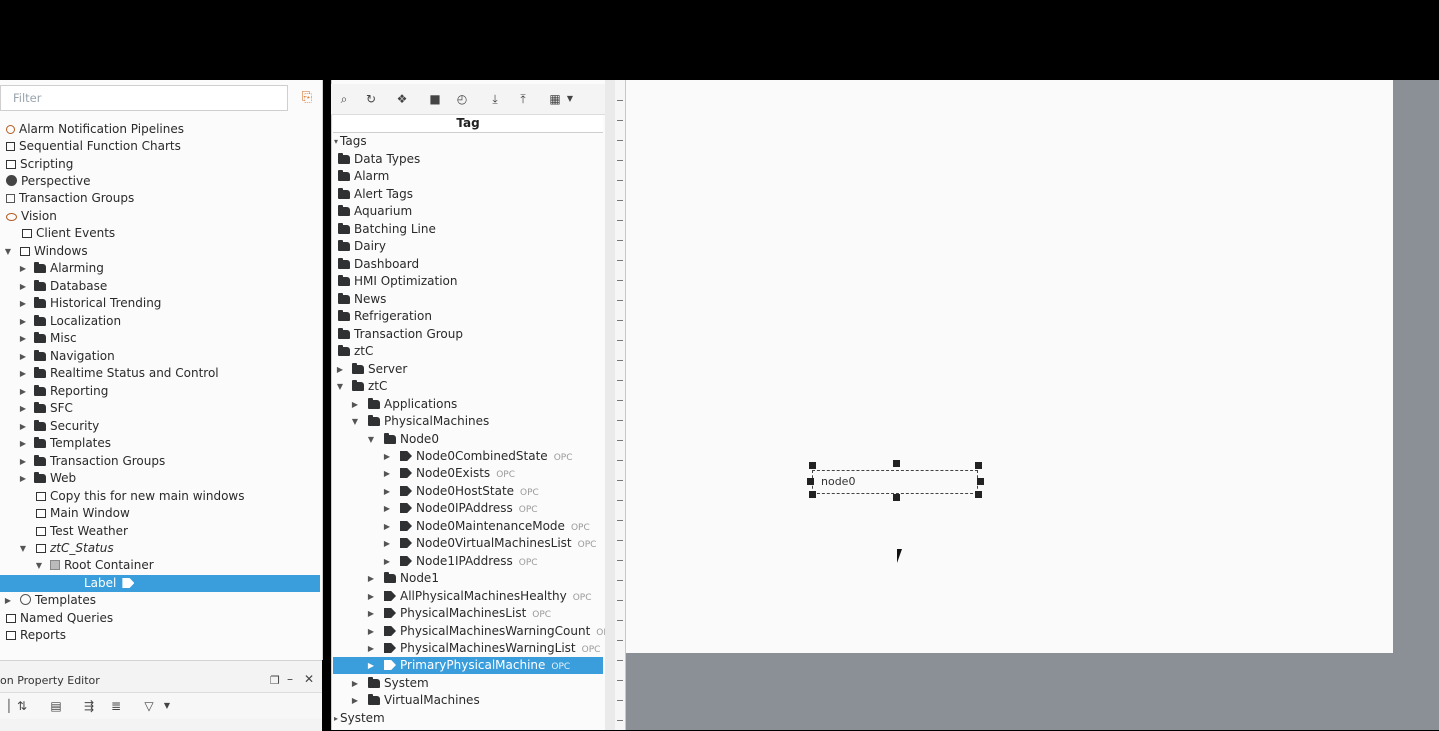  Describe the element at coordinates (48, 181) in the screenshot. I see `tree-item-perspective: Perspective` at that location.